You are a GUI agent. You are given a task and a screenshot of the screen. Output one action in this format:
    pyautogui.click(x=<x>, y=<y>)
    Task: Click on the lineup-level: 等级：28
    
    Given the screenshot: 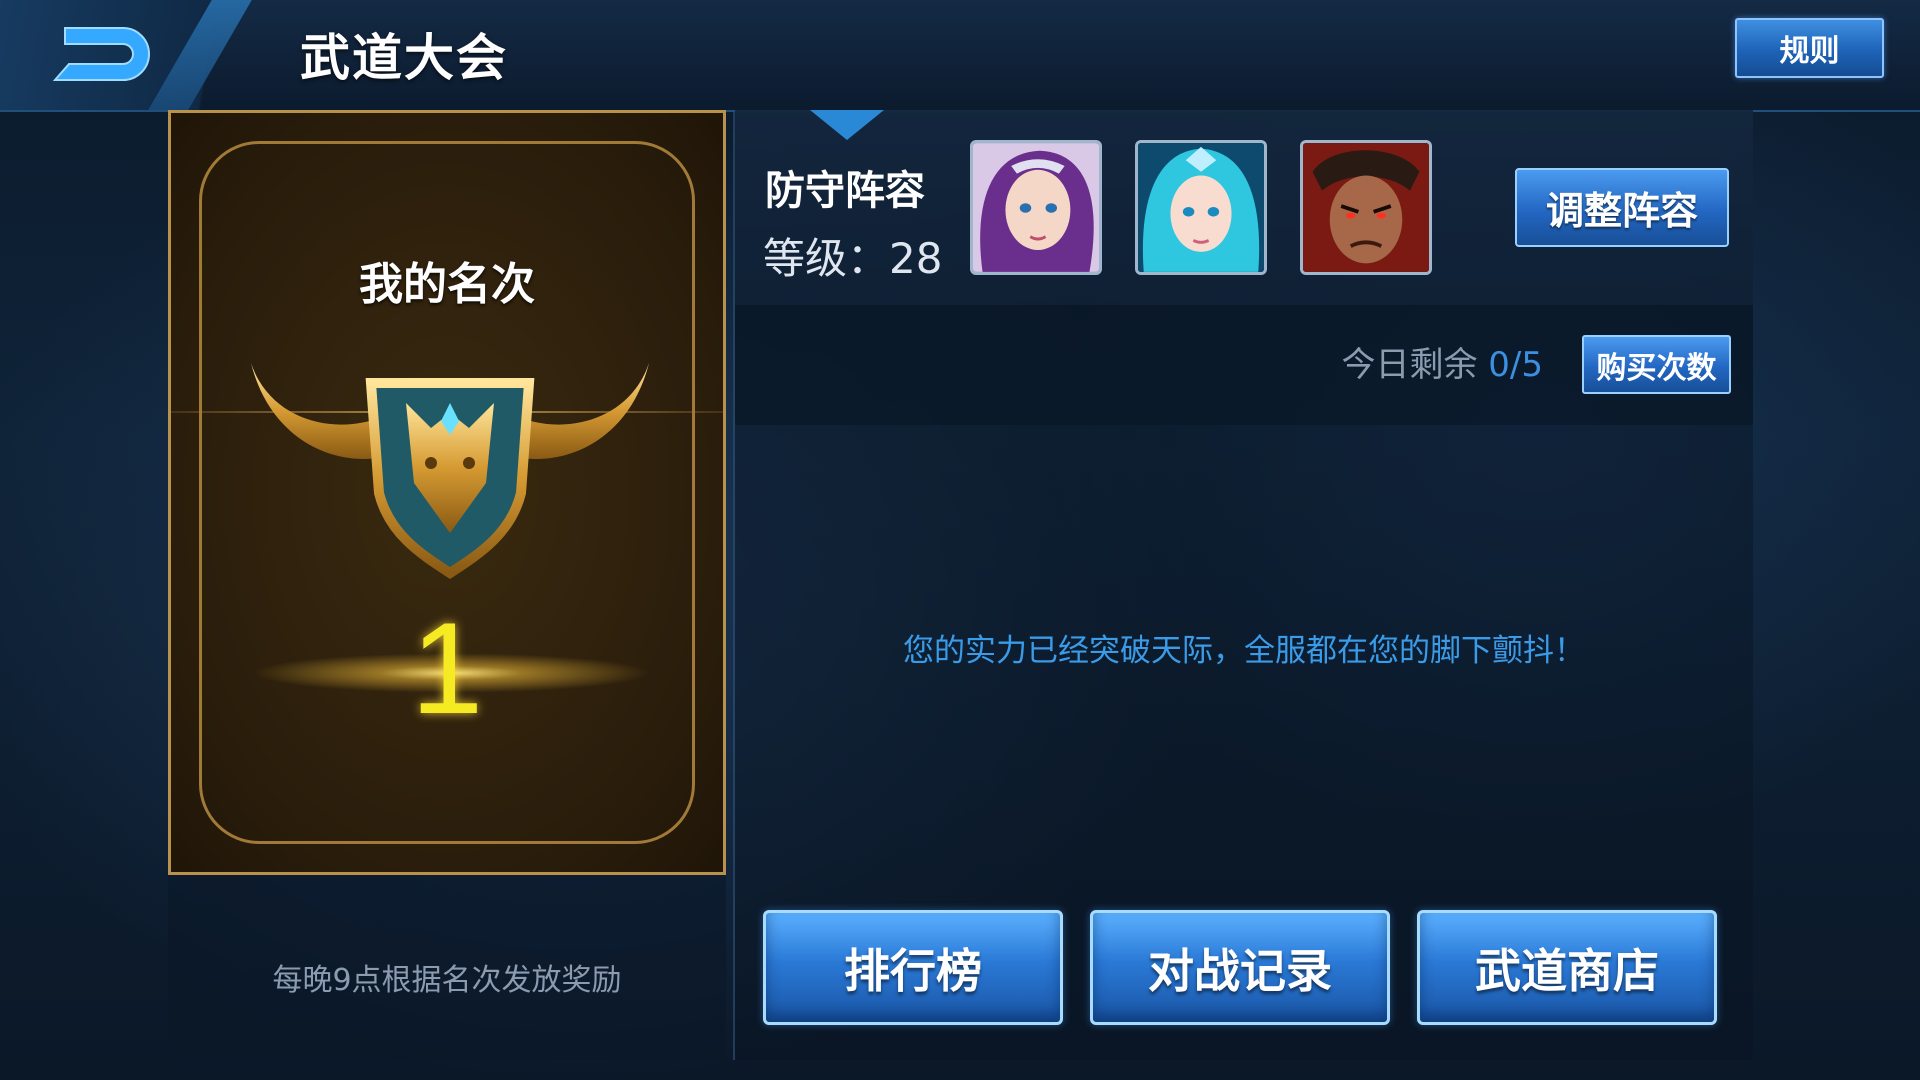 What is the action you would take?
    pyautogui.click(x=852, y=255)
    